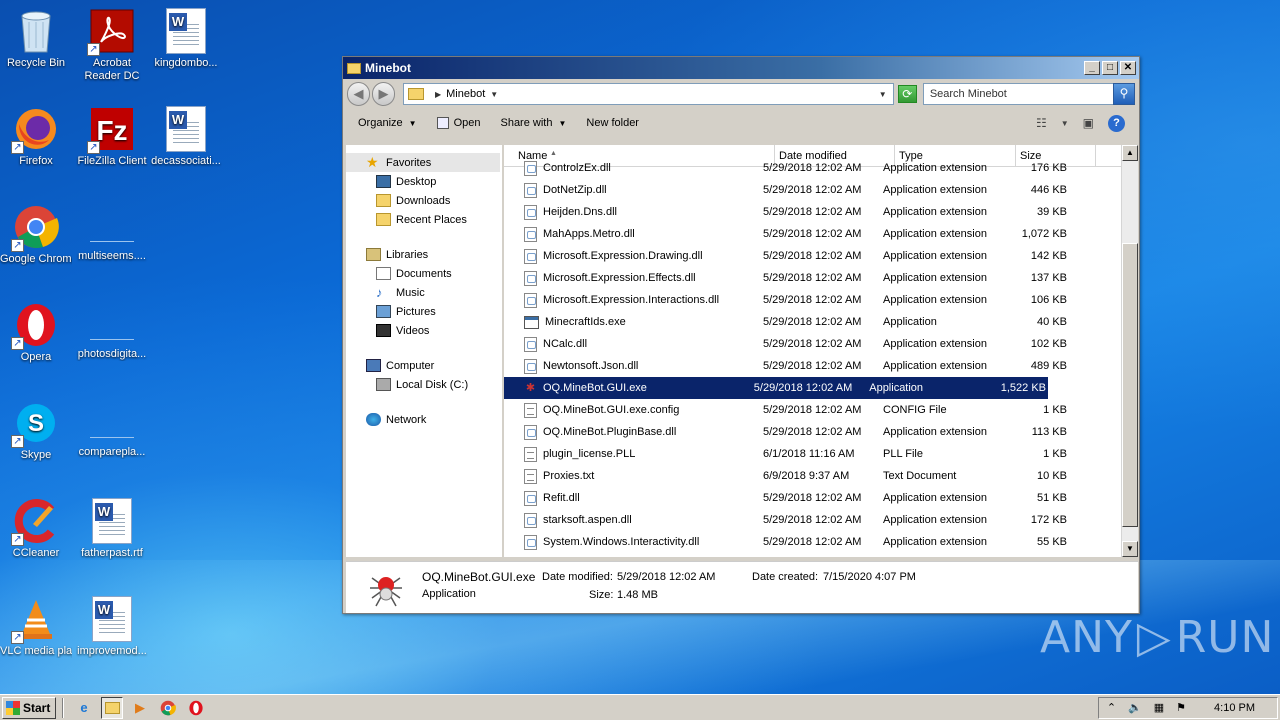 This screenshot has height=720, width=1280. Describe the element at coordinates (424, 384) in the screenshot. I see `nav-local-disk: Local Disk (C:)` at that location.